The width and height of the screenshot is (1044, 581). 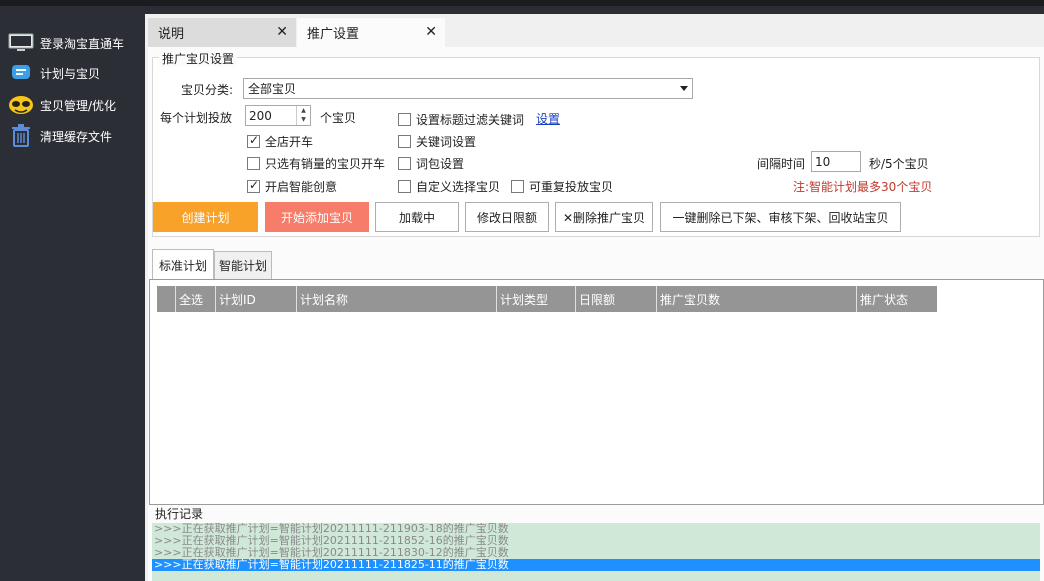 What do you see at coordinates (684, 88) in the screenshot?
I see `chevron-down-icon` at bounding box center [684, 88].